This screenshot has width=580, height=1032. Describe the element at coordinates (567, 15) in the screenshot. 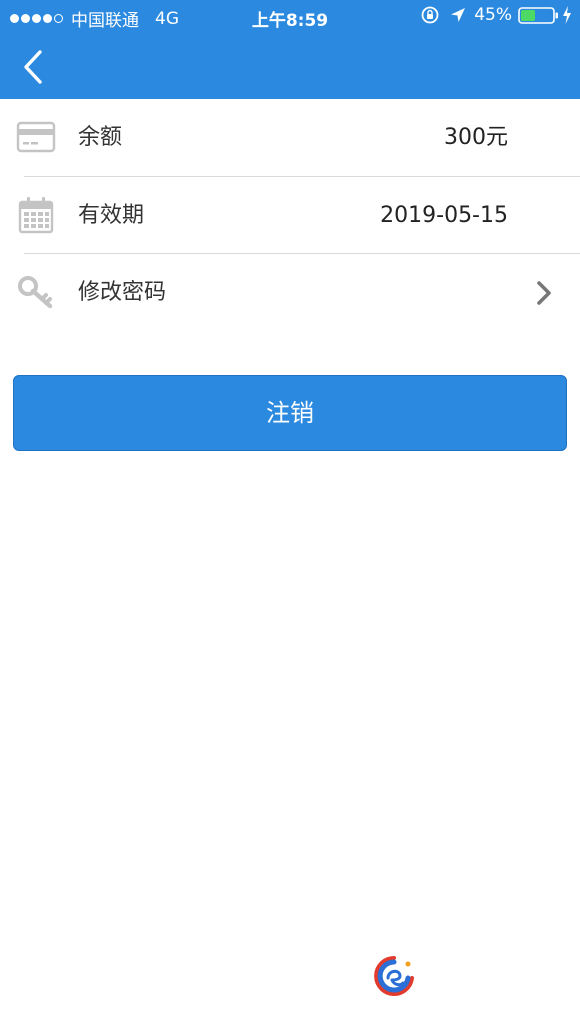

I see `charging-bolt-icon` at that location.